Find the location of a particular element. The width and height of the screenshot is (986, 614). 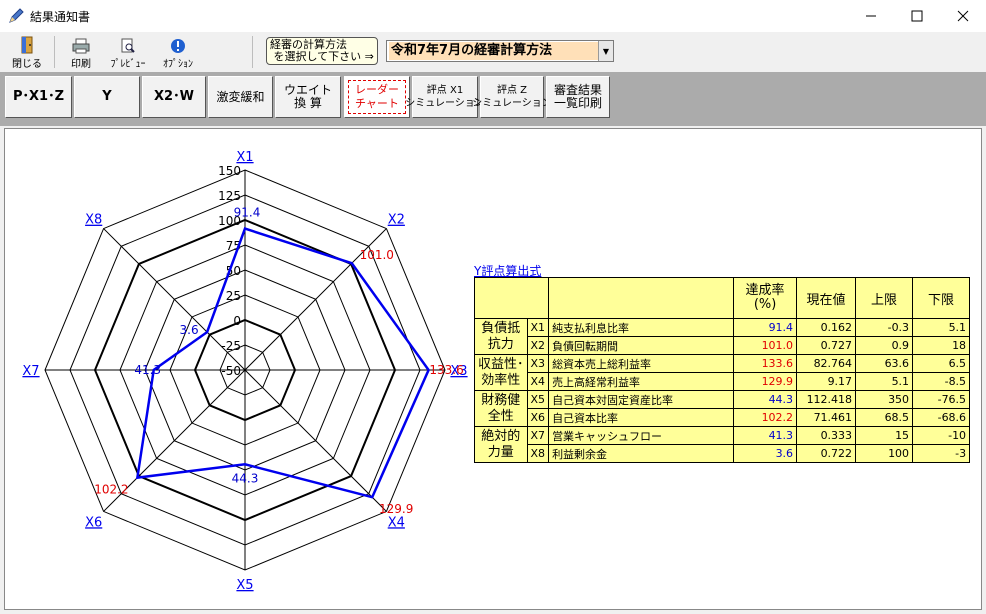

row-current: 0.162 is located at coordinates (826, 327).